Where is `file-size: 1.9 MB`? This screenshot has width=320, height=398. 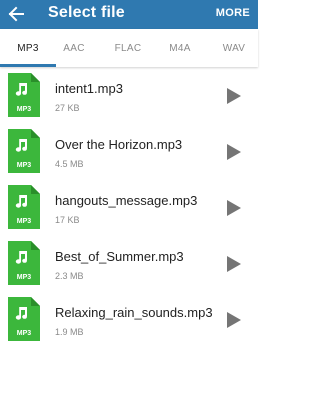
file-size: 1.9 MB is located at coordinates (69, 332).